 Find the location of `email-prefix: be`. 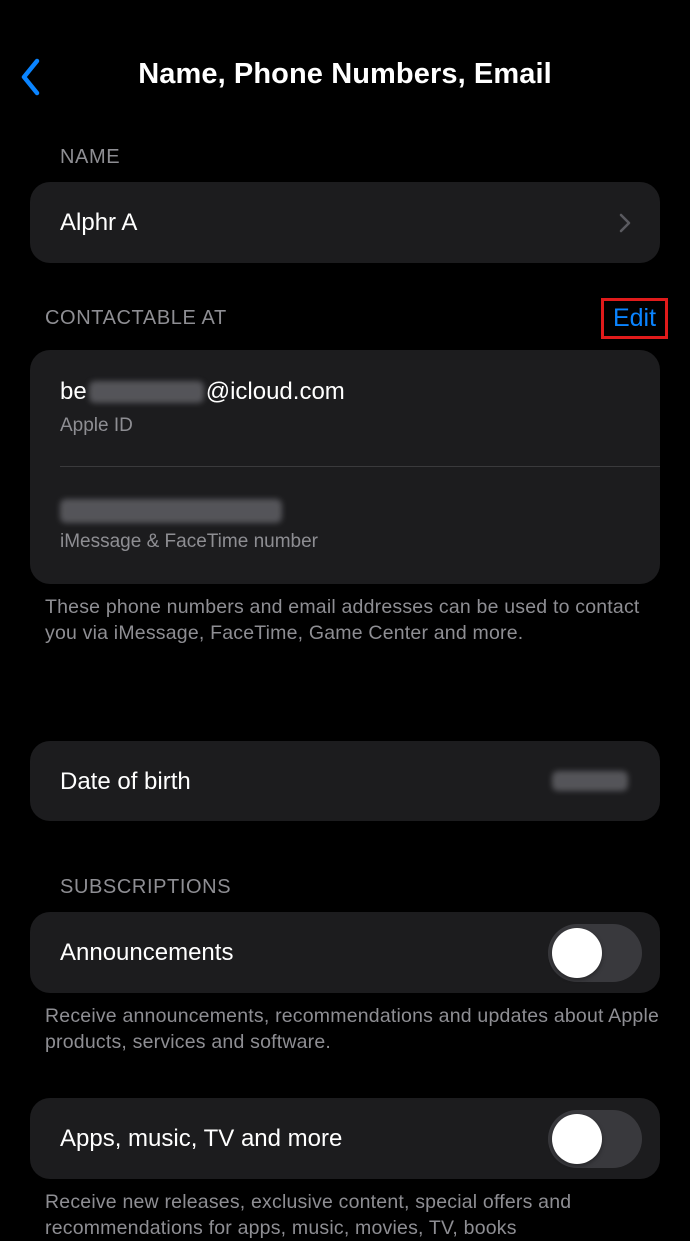

email-prefix: be is located at coordinates (73, 391).